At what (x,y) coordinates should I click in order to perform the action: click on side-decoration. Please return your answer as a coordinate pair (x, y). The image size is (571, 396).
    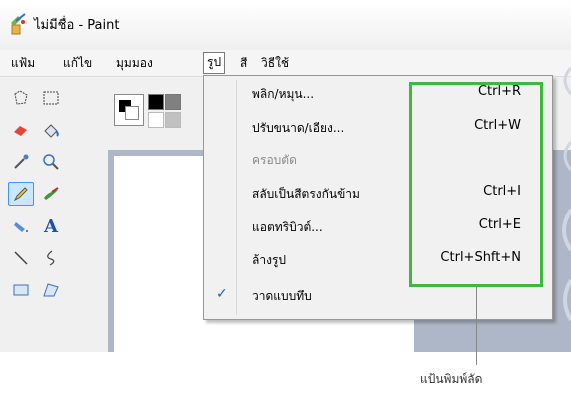
    Looking at the image, I should click on (566, 194).